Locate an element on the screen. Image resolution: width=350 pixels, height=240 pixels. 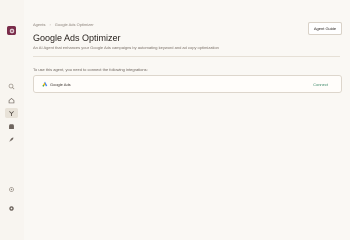
sidebar-item-home is located at coordinates (11, 100).